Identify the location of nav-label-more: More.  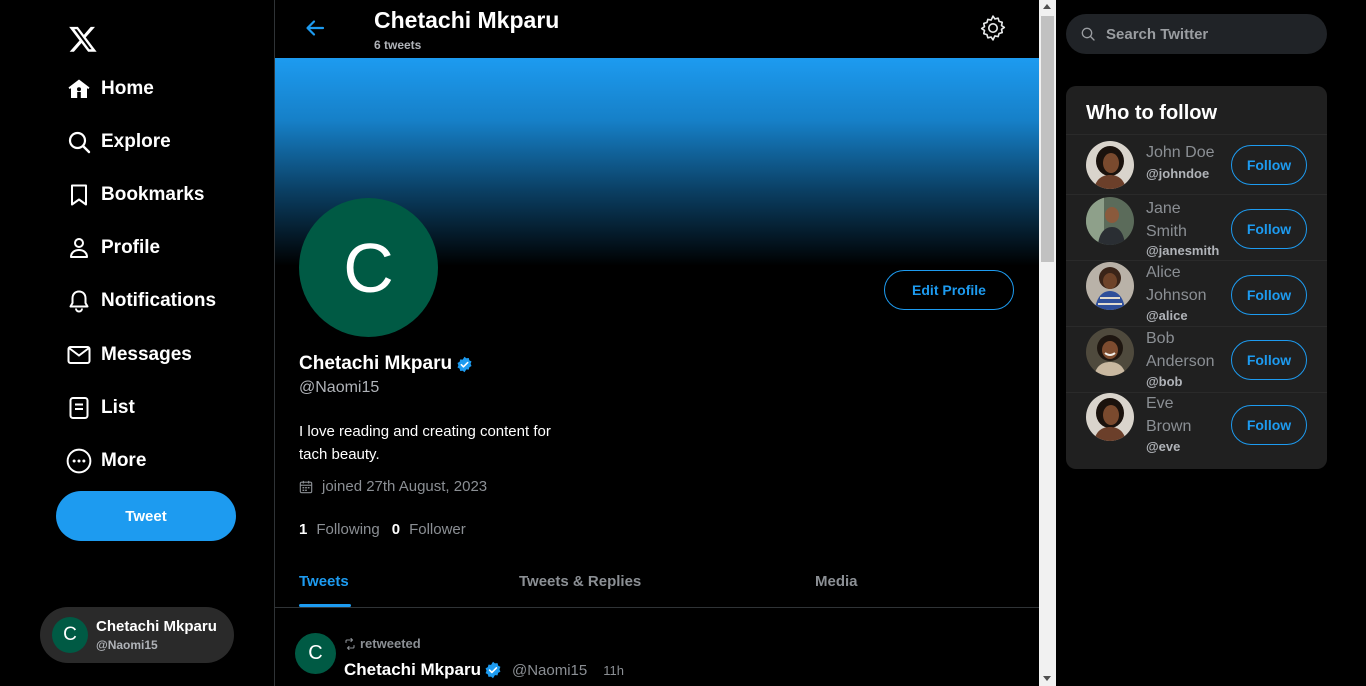
(124, 460).